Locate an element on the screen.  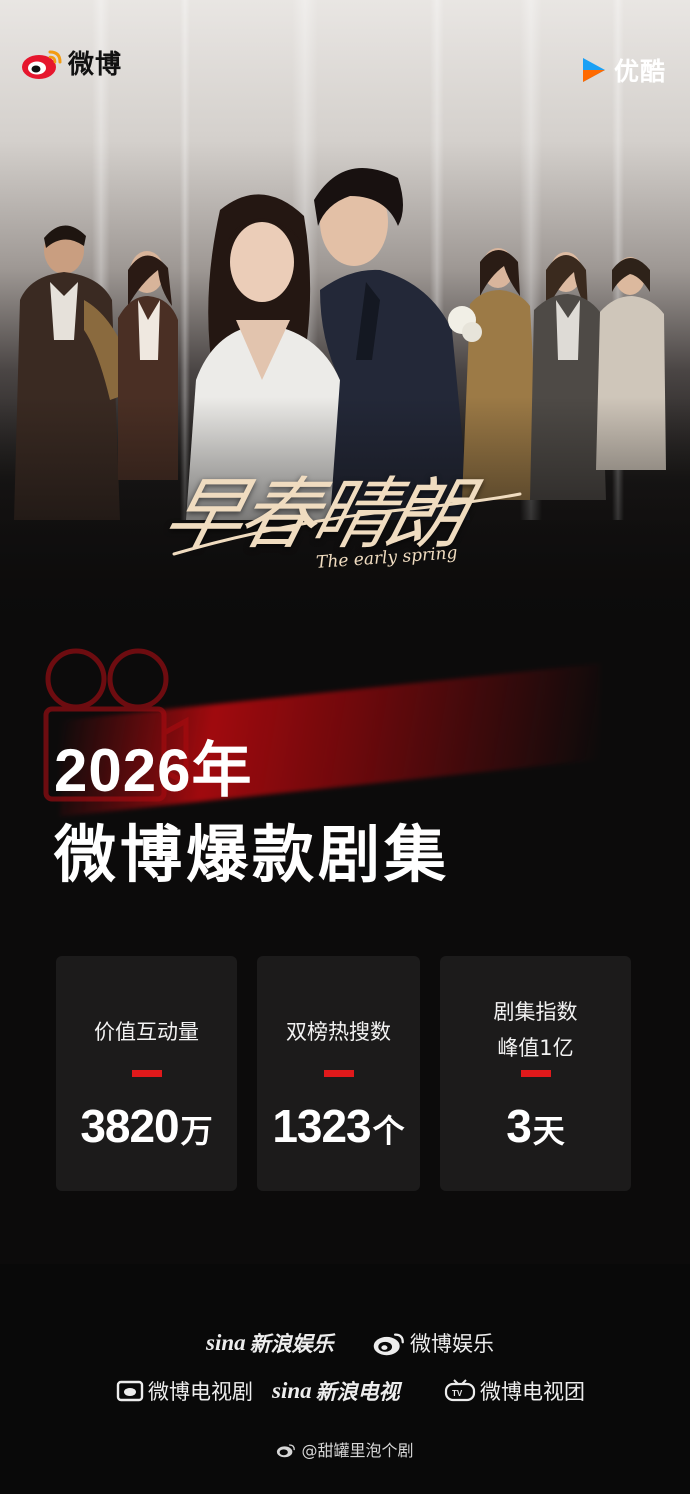
stat-label: 峰值1亿 is located at coordinates (535, 1048).